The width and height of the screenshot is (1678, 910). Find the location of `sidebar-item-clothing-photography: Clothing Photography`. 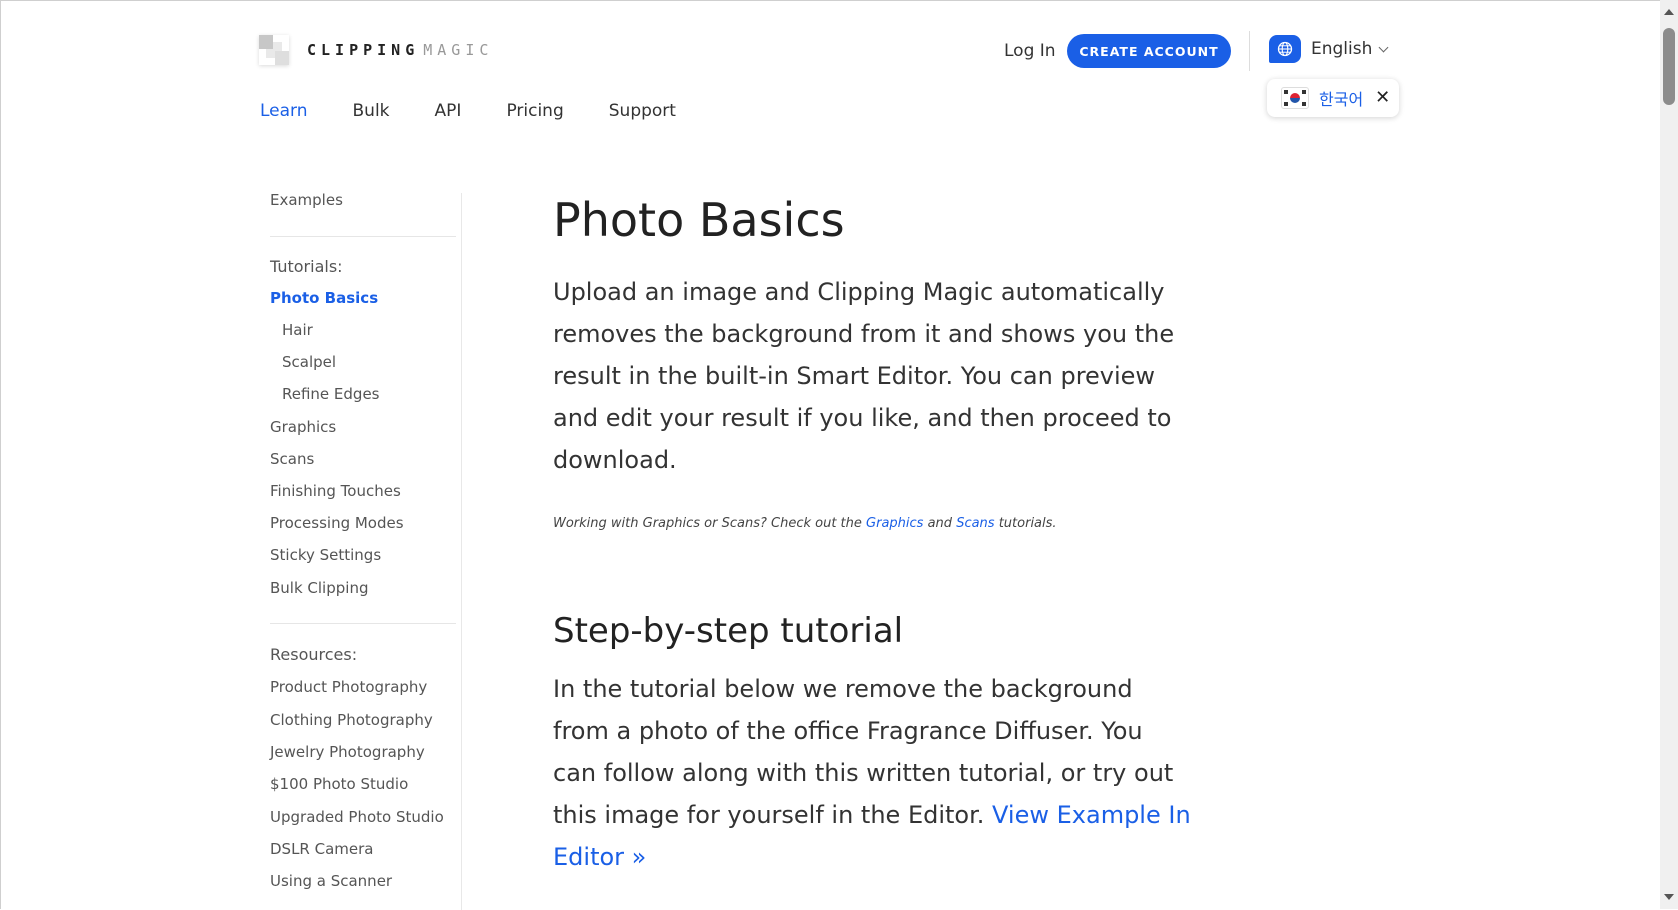

sidebar-item-clothing-photography: Clothing Photography is located at coordinates (351, 720).